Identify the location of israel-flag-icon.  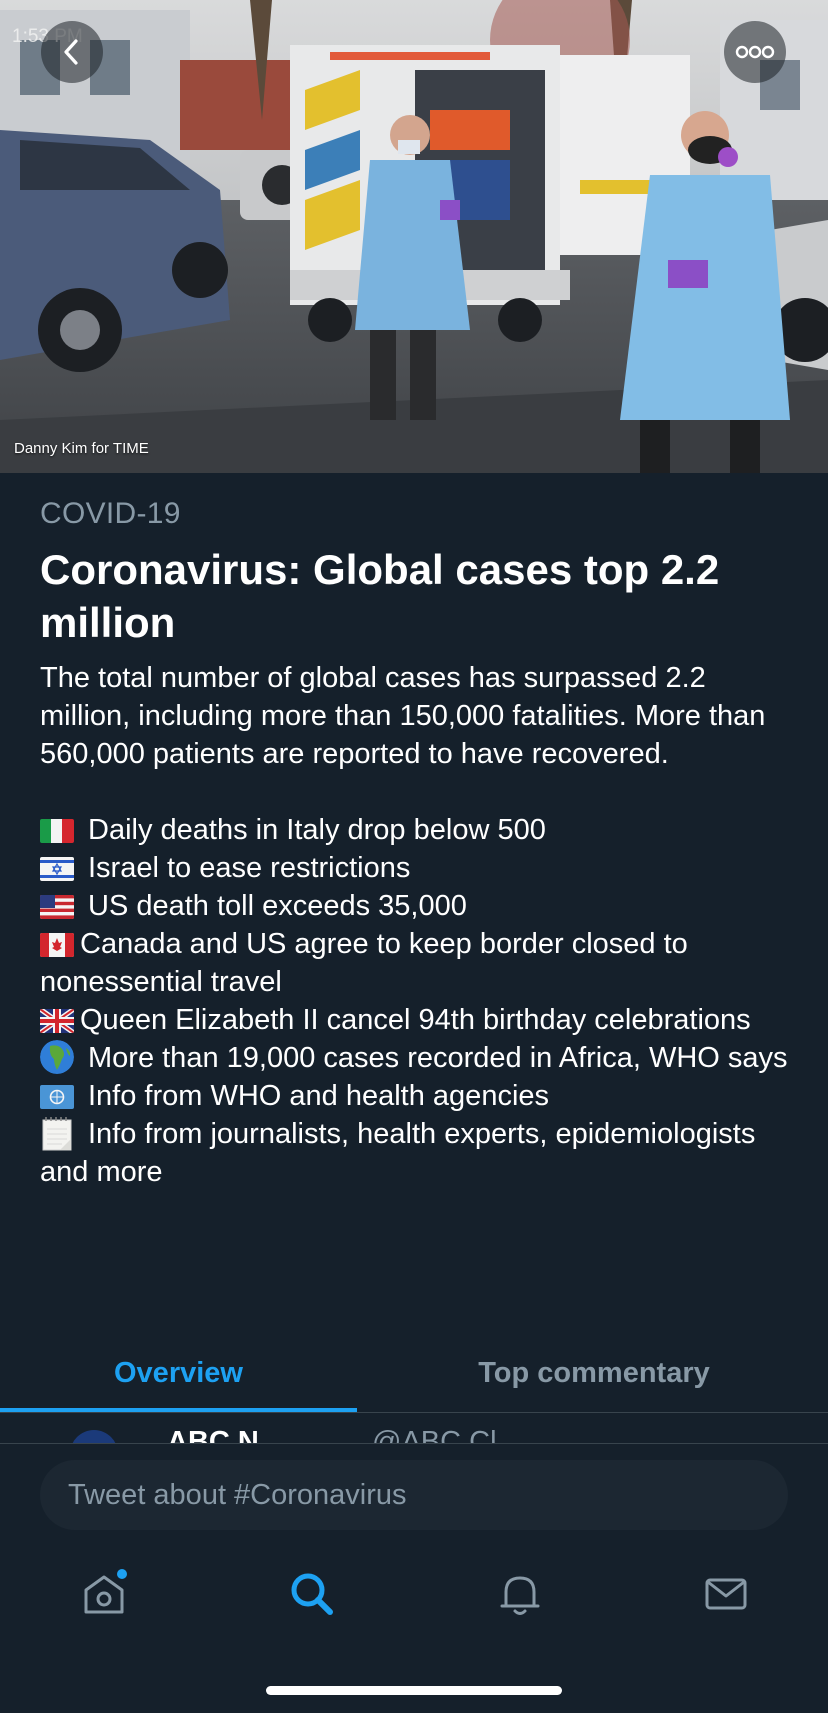
(57, 869).